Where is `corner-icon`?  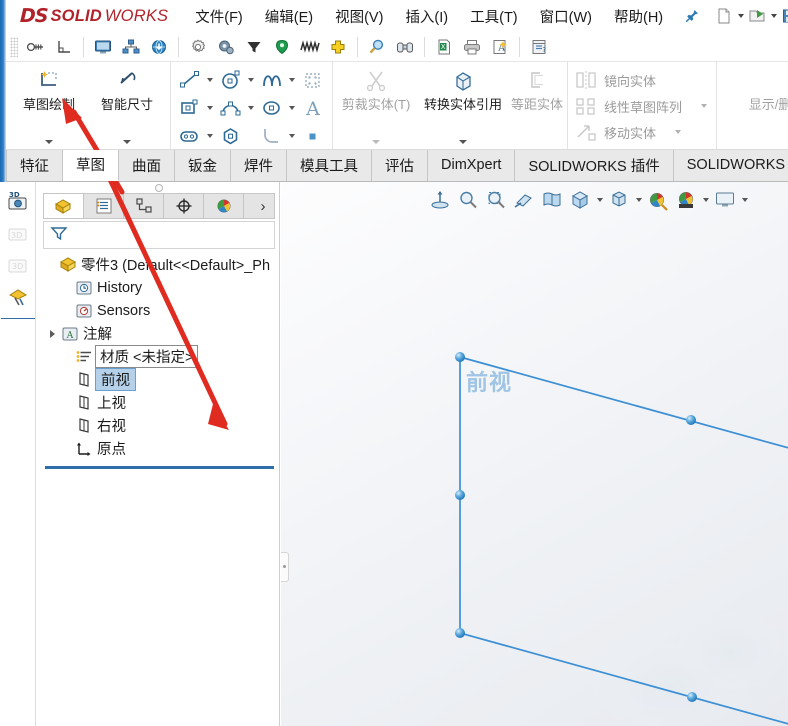 corner-icon is located at coordinates (64, 47).